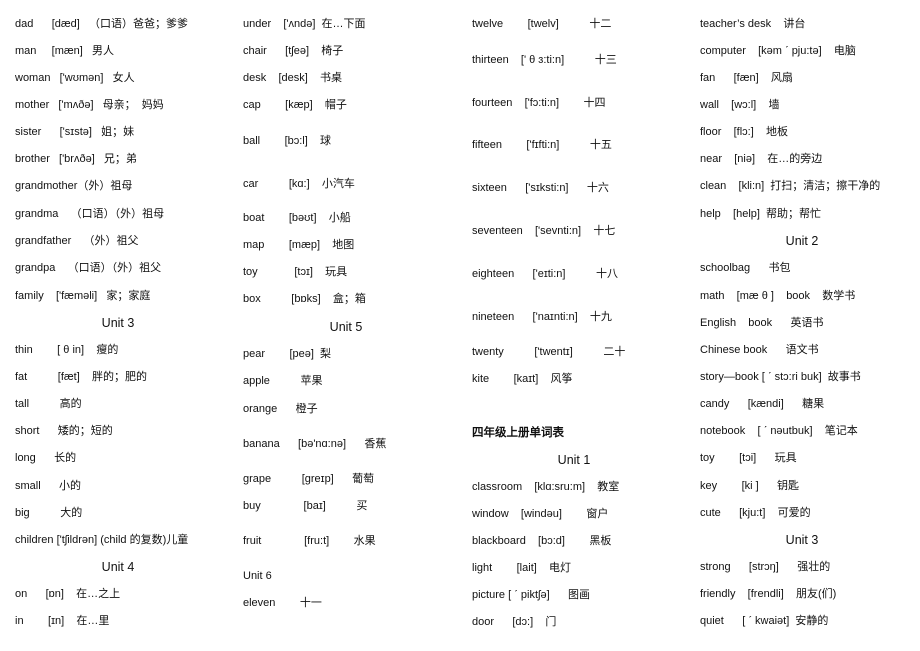 The height and width of the screenshot is (651, 920). I want to click on vocab-entry: under ['ʌndə] 在…下面, so click(304, 24).